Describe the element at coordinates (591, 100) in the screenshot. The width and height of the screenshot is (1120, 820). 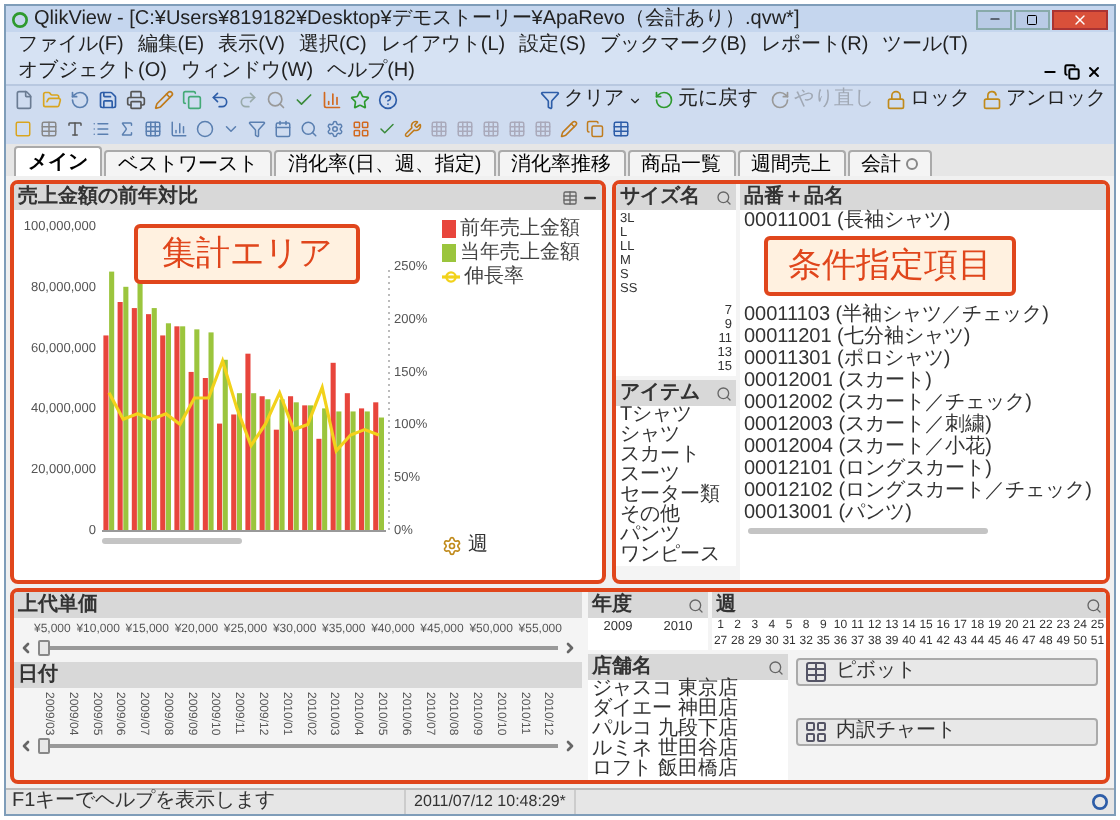
I see `toolbar-button: クリア` at that location.